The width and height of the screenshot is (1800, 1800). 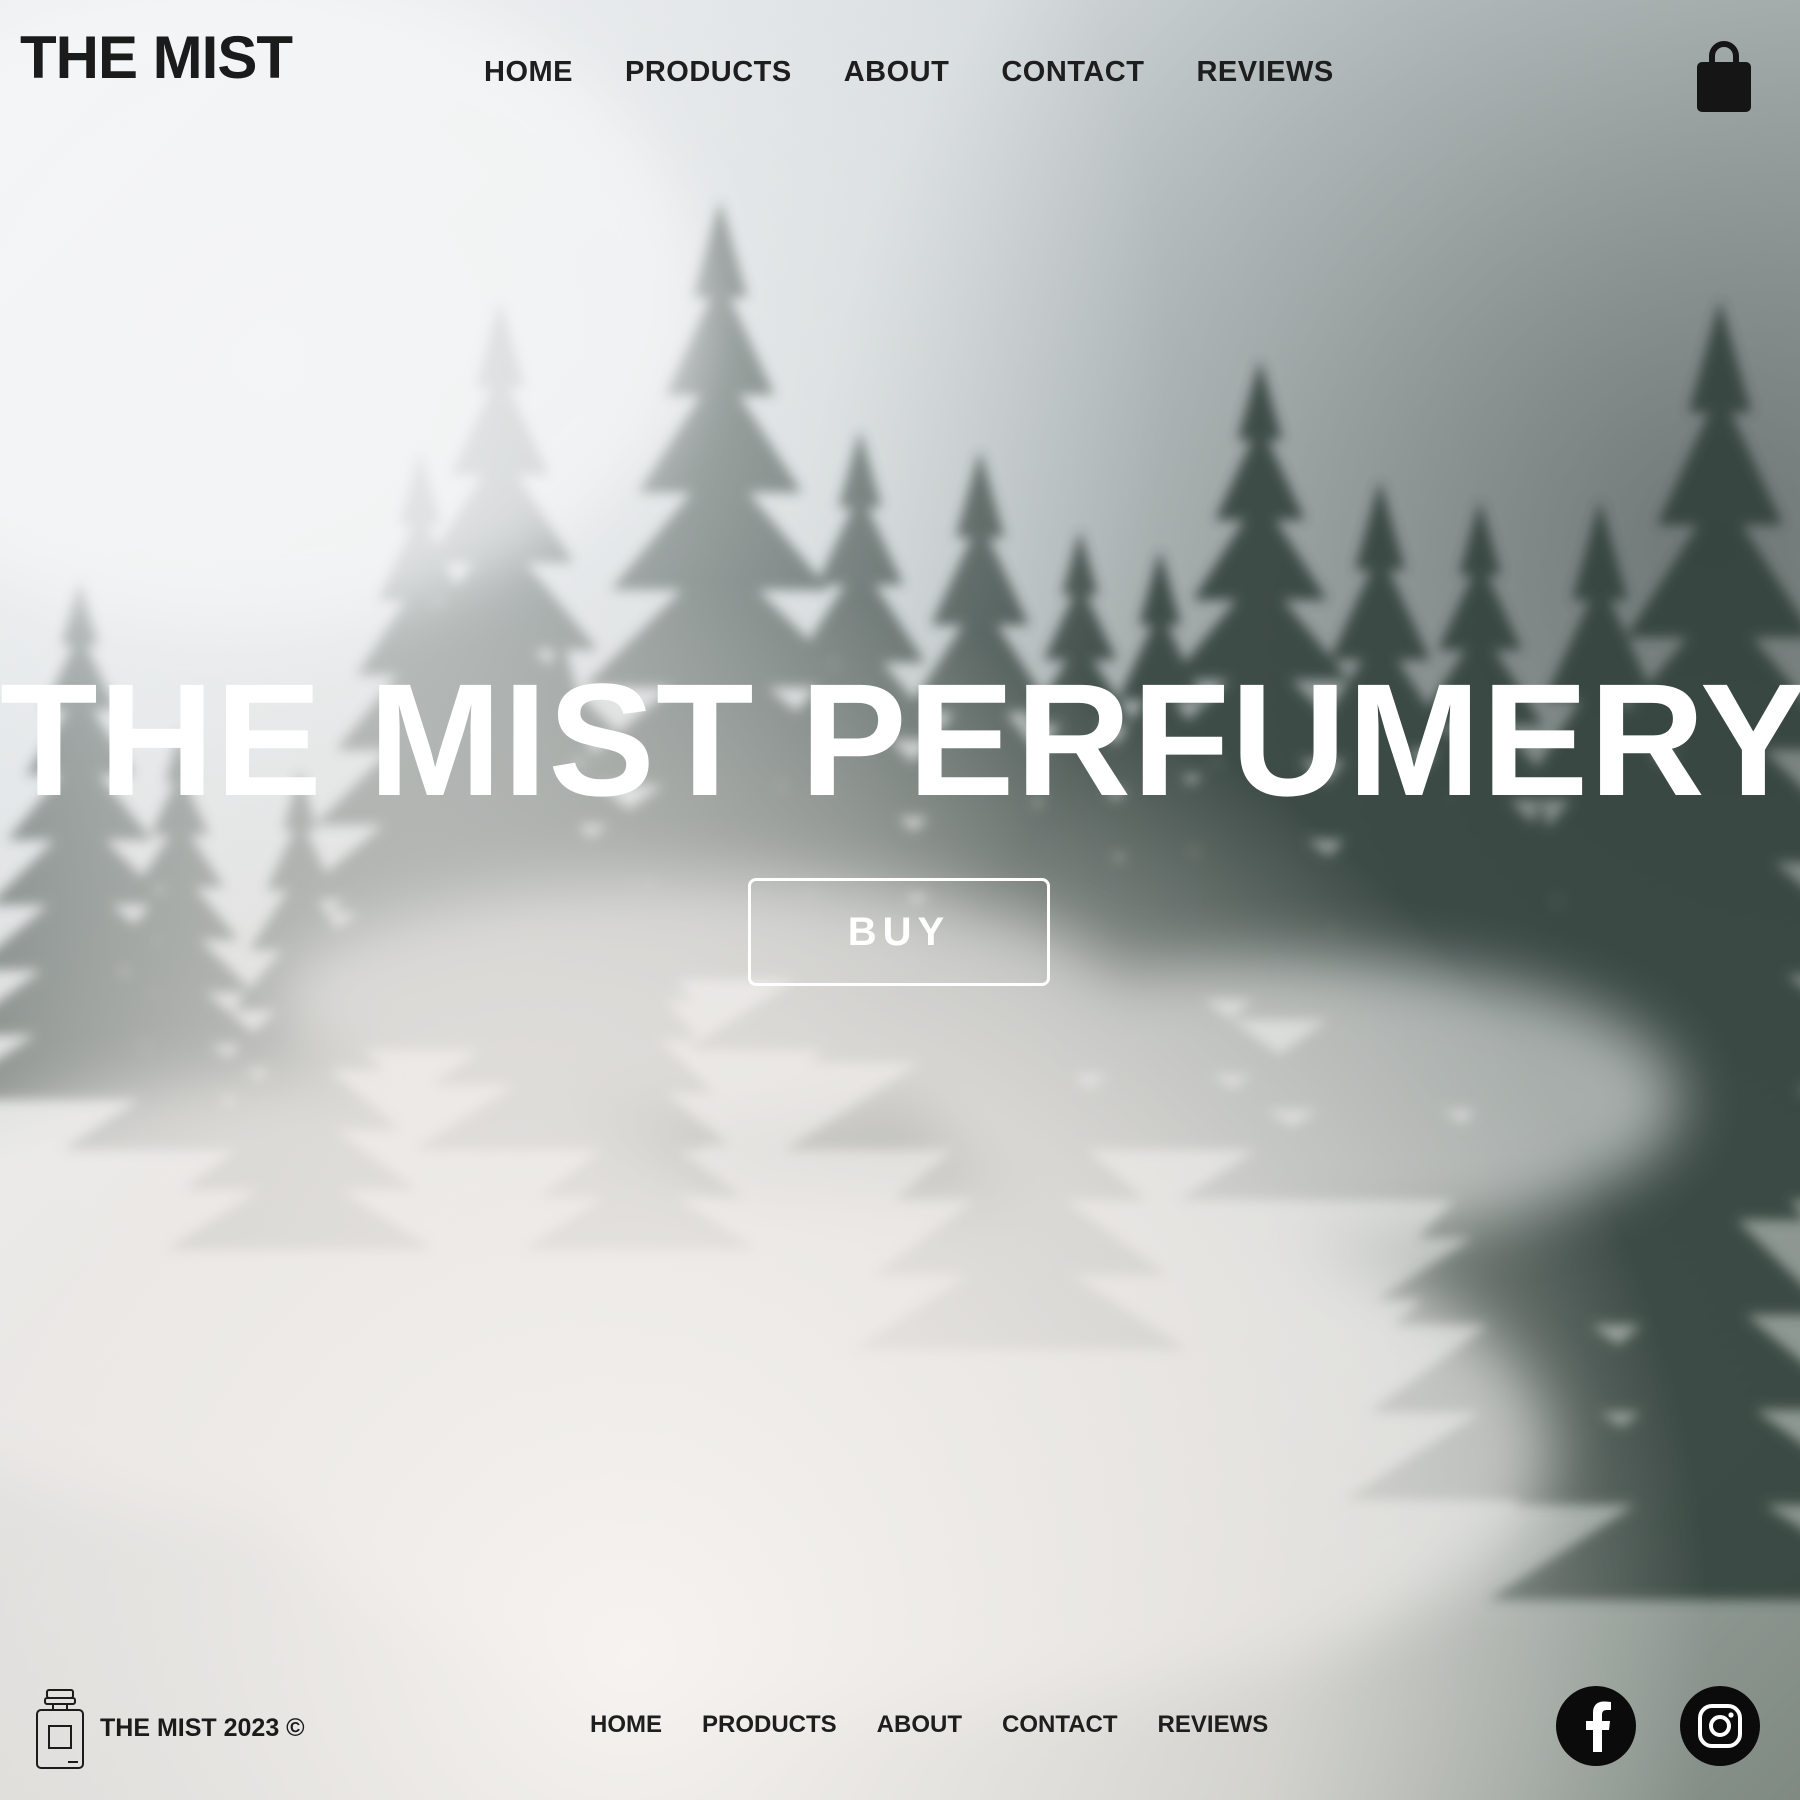 What do you see at coordinates (156, 58) in the screenshot?
I see `site-logo-text: THE MIST` at bounding box center [156, 58].